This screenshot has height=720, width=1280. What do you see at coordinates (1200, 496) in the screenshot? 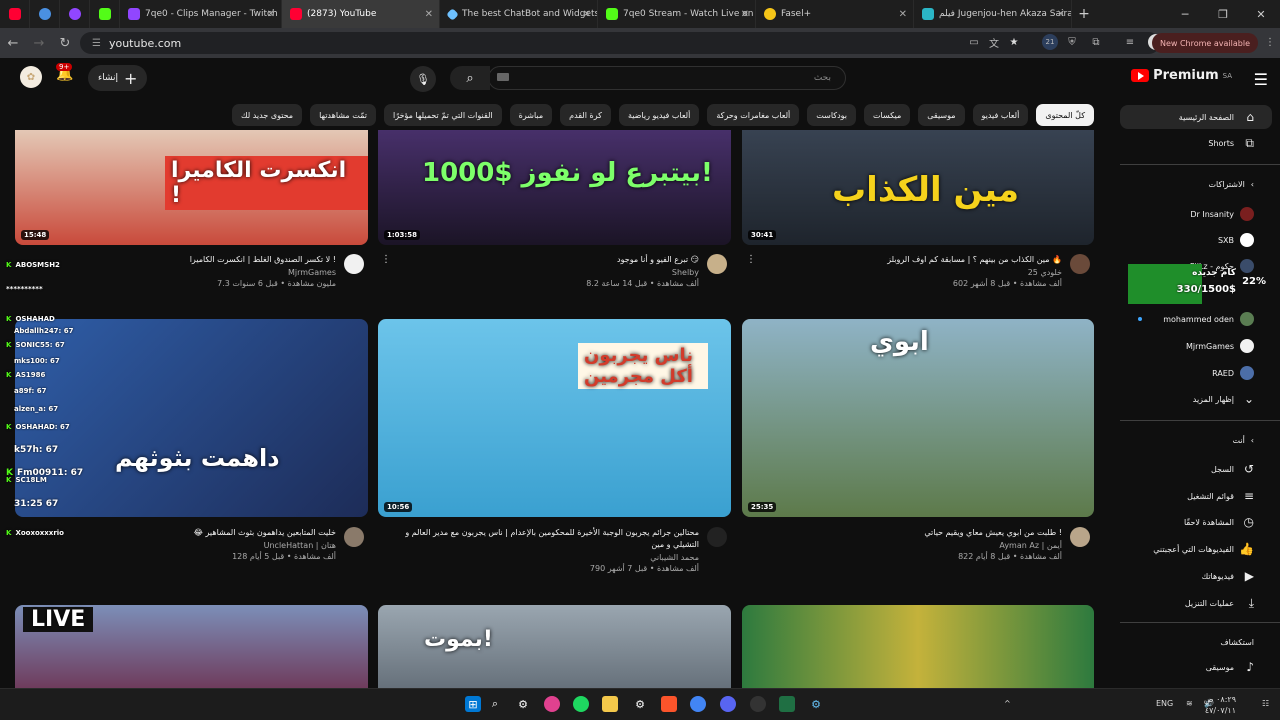
I see `sidebar-item-playlists: ≡ قوائم التشغيل` at bounding box center [1200, 496].